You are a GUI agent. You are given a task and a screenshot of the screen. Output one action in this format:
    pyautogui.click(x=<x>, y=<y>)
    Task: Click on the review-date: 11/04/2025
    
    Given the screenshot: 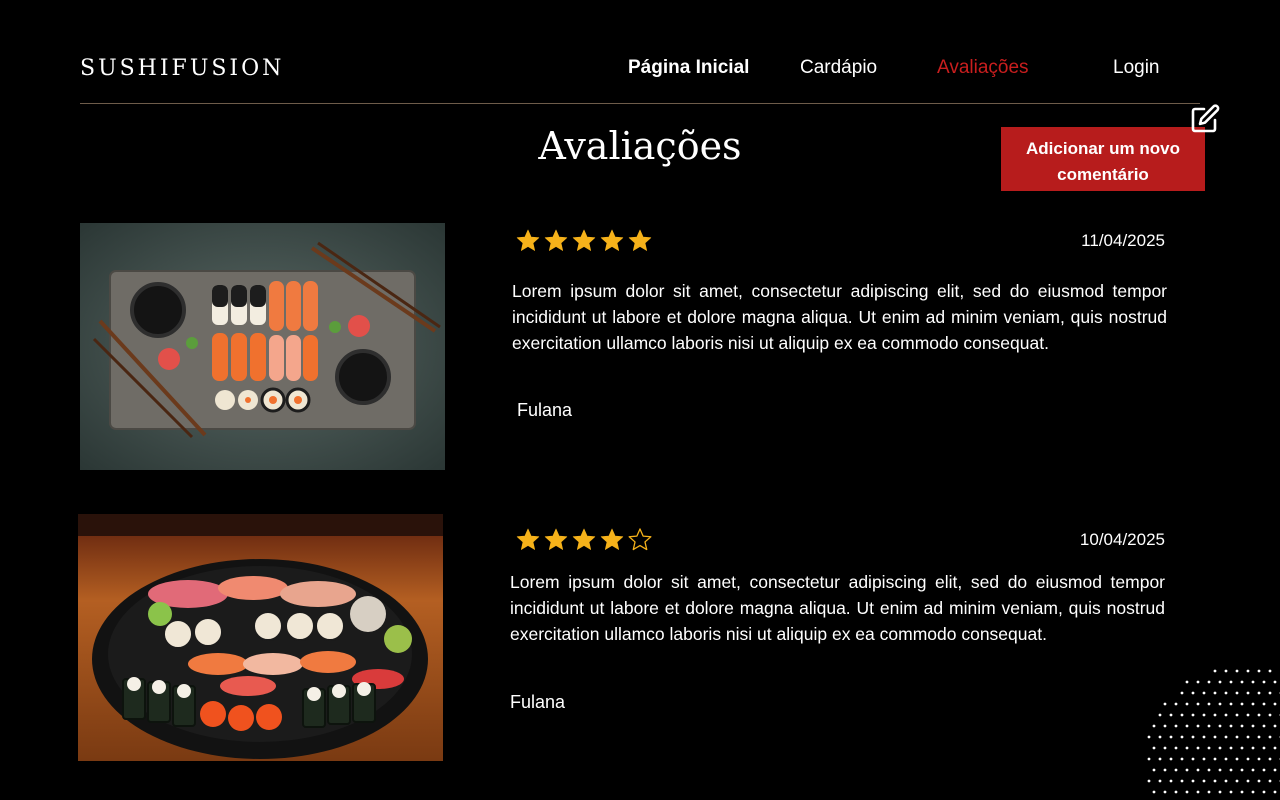 What is the action you would take?
    pyautogui.click(x=1123, y=240)
    